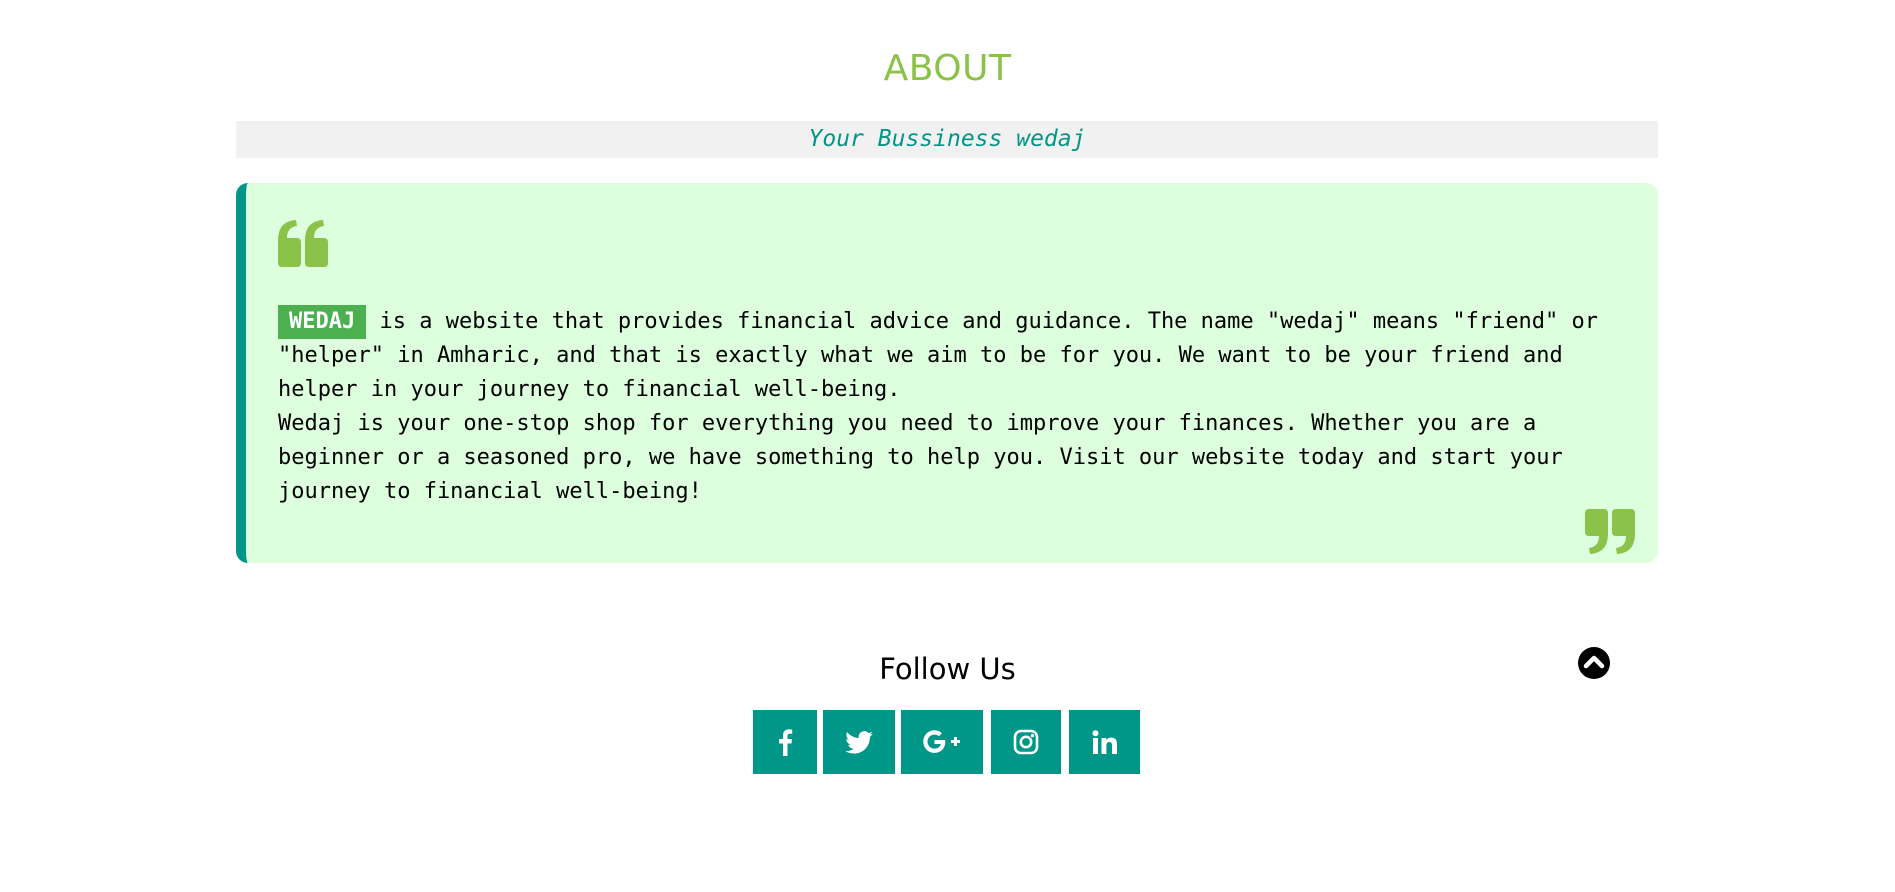 Image resolution: width=1895 pixels, height=892 pixels. I want to click on facebook-link, so click(785, 742).